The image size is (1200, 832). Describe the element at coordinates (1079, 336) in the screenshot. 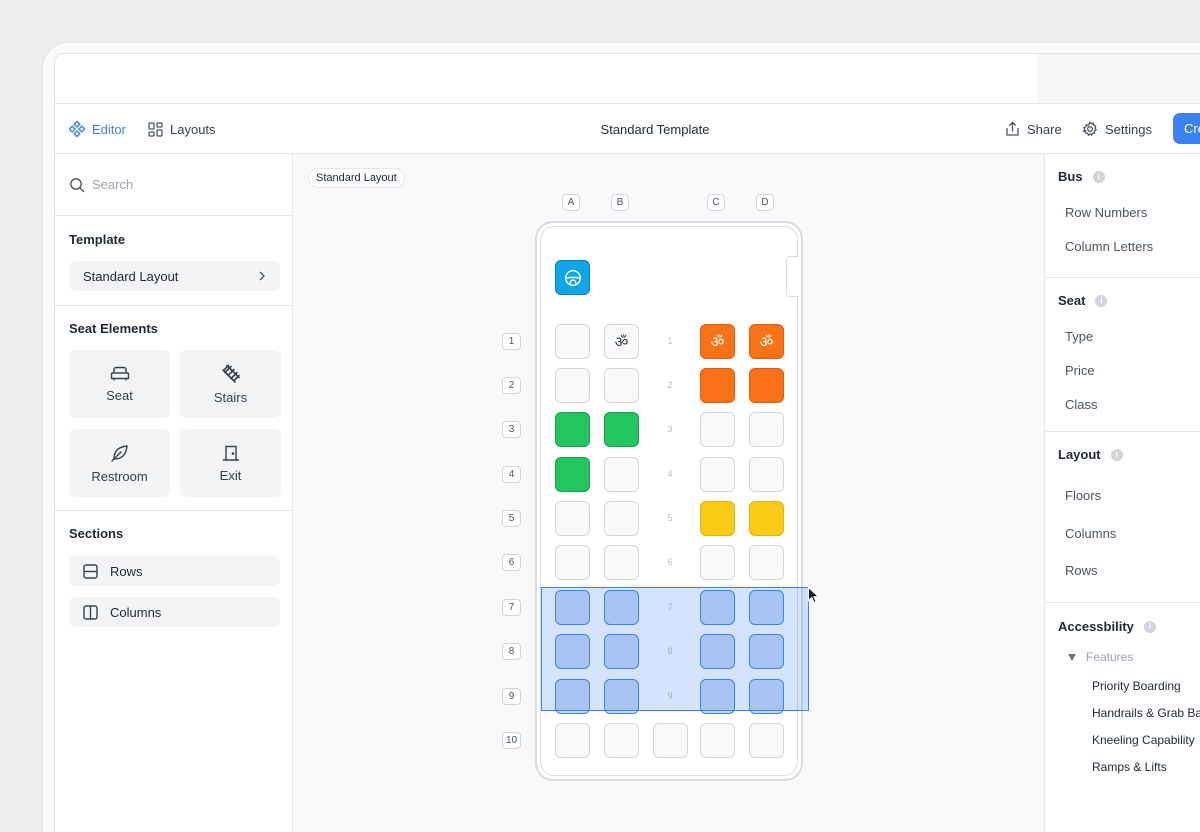

I see `seat-type-option: Type` at that location.